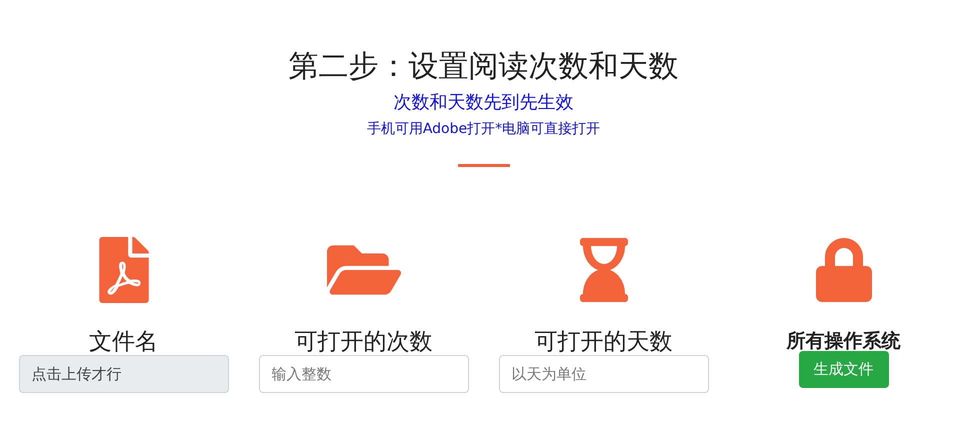 The width and height of the screenshot is (967, 436). I want to click on page-title: 第二步：设置阅读次数和天数, so click(483, 67).